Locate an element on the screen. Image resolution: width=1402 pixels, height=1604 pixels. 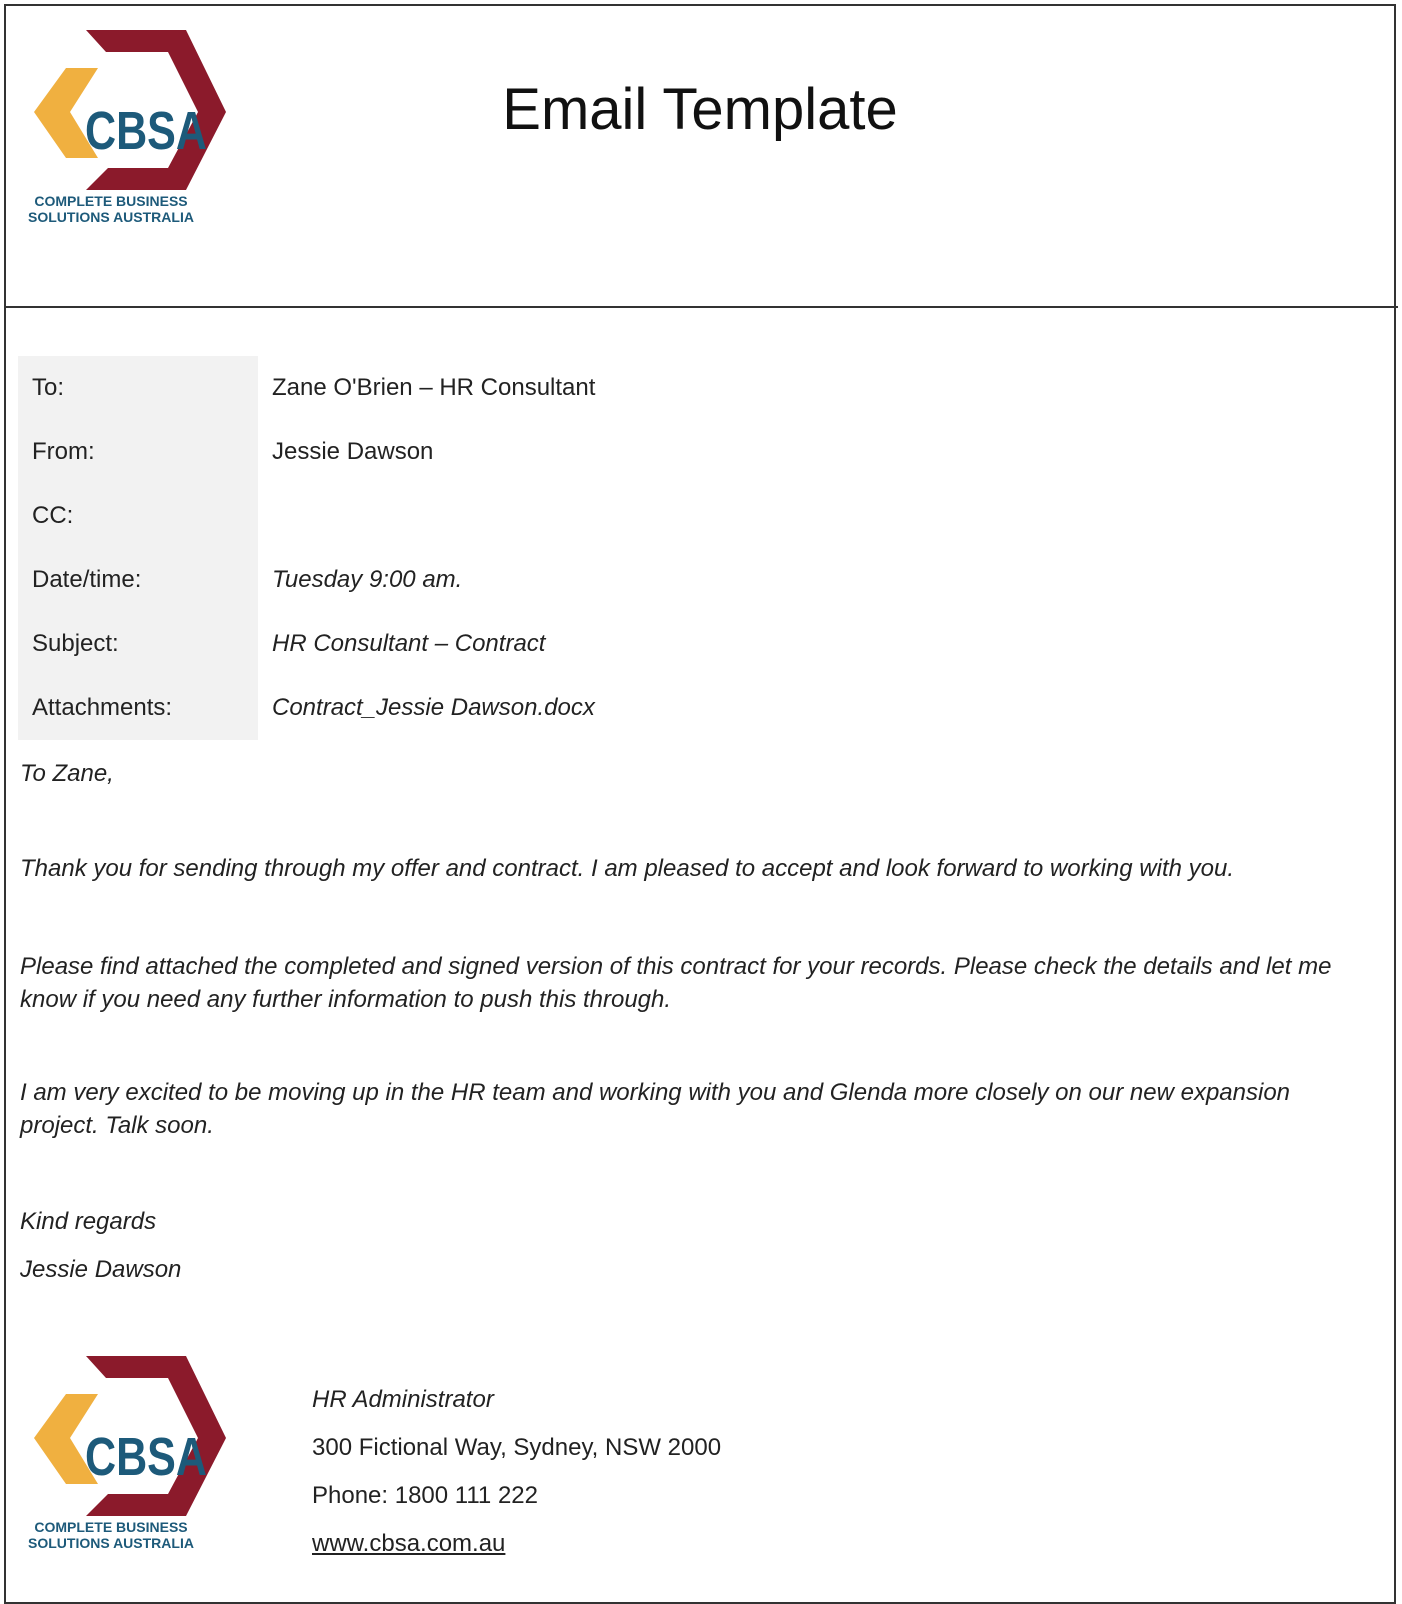
email-greeting: To Zane, is located at coordinates (67, 773).